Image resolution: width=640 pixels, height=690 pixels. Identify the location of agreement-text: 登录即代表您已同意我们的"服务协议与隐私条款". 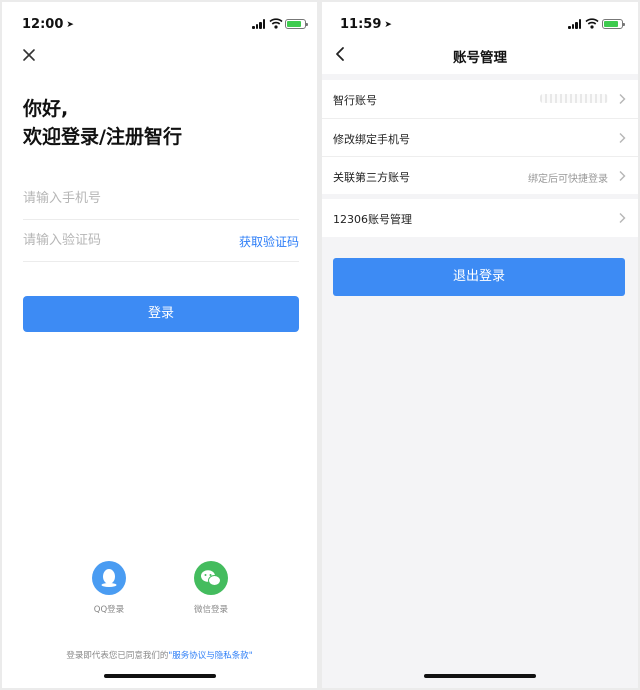
(159, 656).